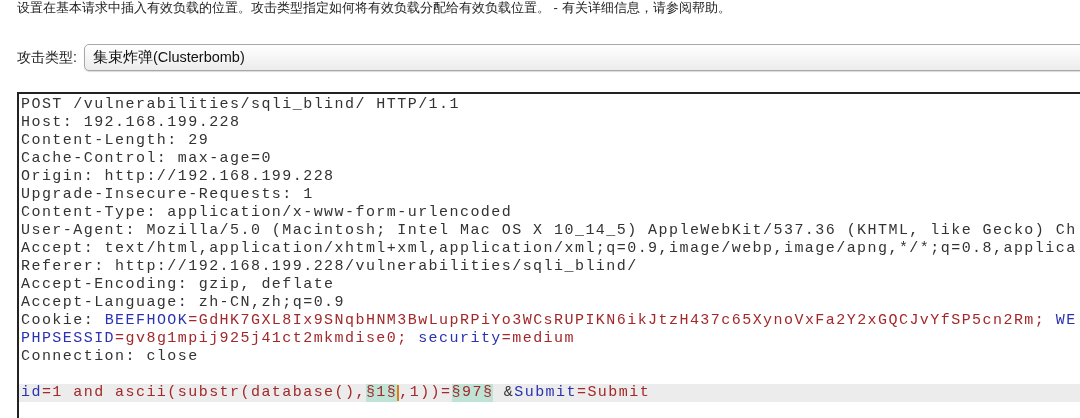 The image size is (1080, 418). I want to click on request-line: Accept-Encoding: gzip, deflate, so click(178, 285).